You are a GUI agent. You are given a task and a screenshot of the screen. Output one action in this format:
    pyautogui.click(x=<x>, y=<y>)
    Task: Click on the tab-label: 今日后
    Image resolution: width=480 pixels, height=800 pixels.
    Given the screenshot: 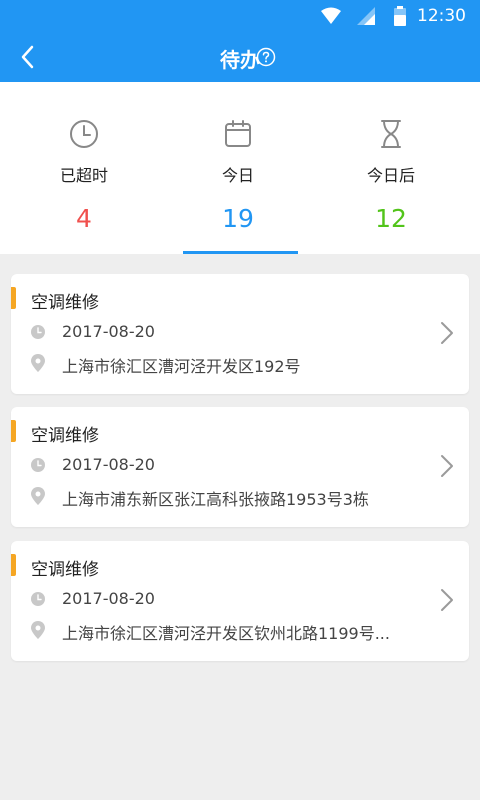 What is the action you would take?
    pyautogui.click(x=390, y=175)
    